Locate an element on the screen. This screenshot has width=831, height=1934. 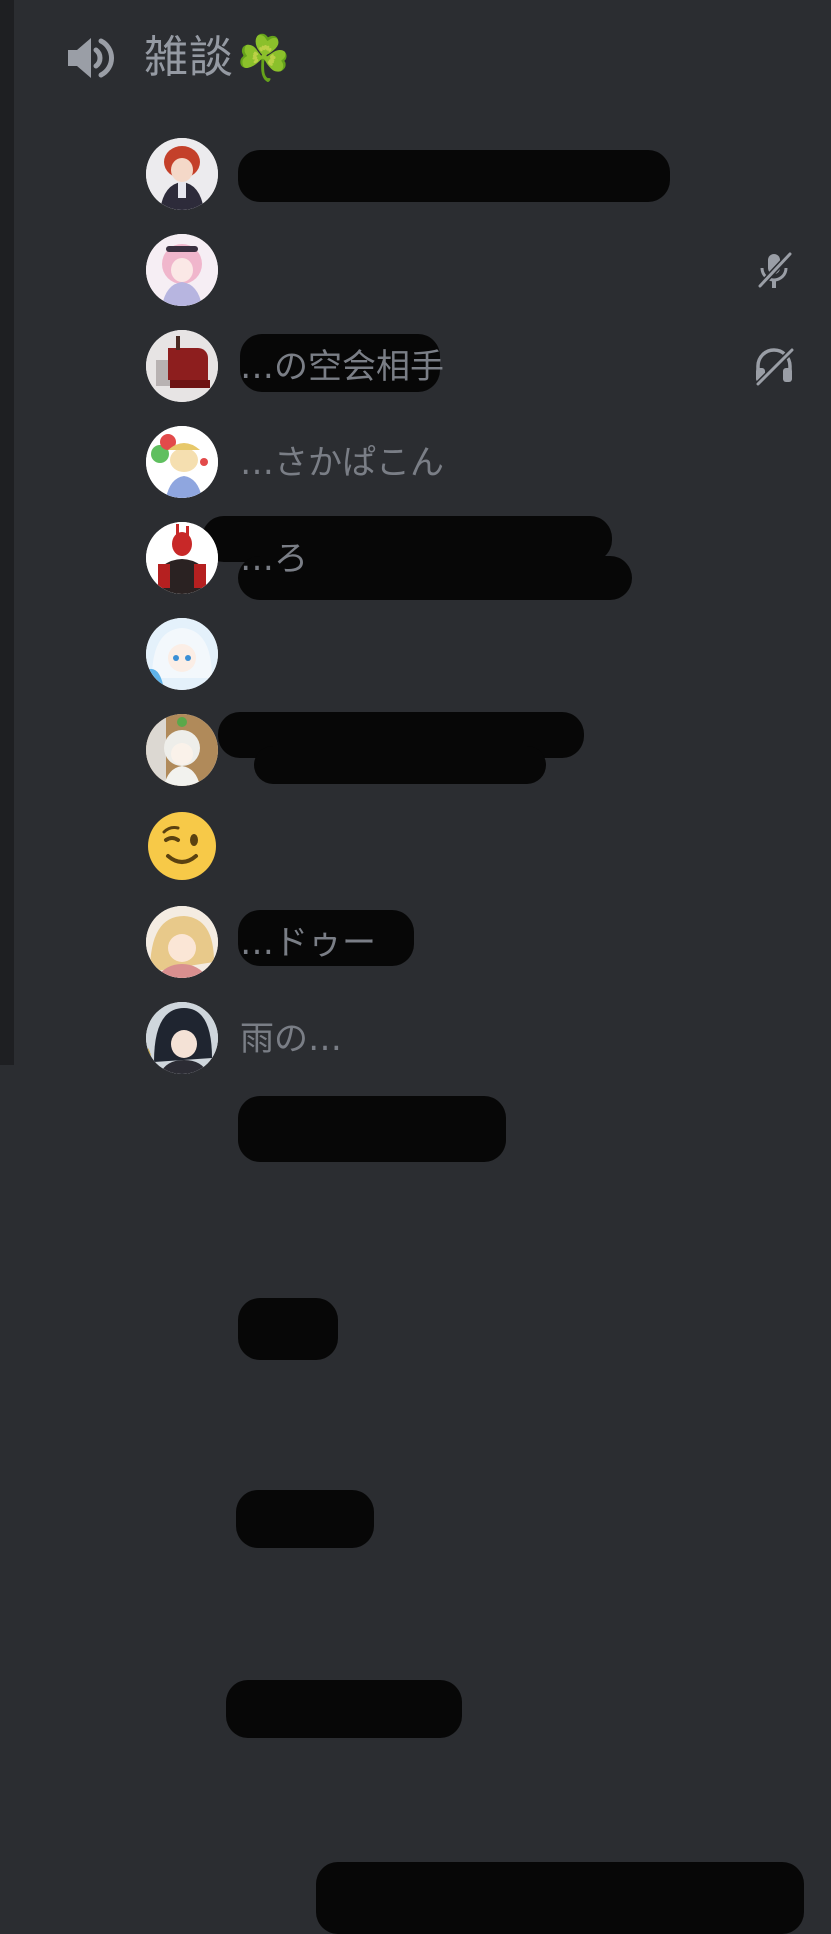
channel-name: 雑談 is located at coordinates (189, 57).